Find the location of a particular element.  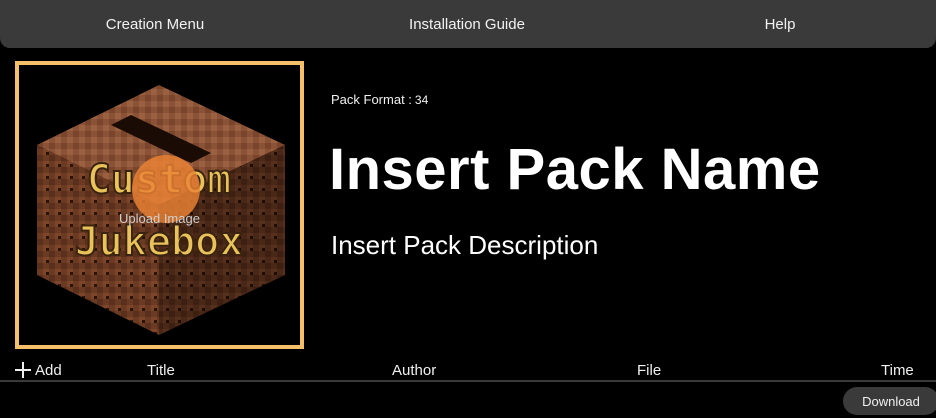

songs-table-header: Add Title Author File Time is located at coordinates (468, 371).